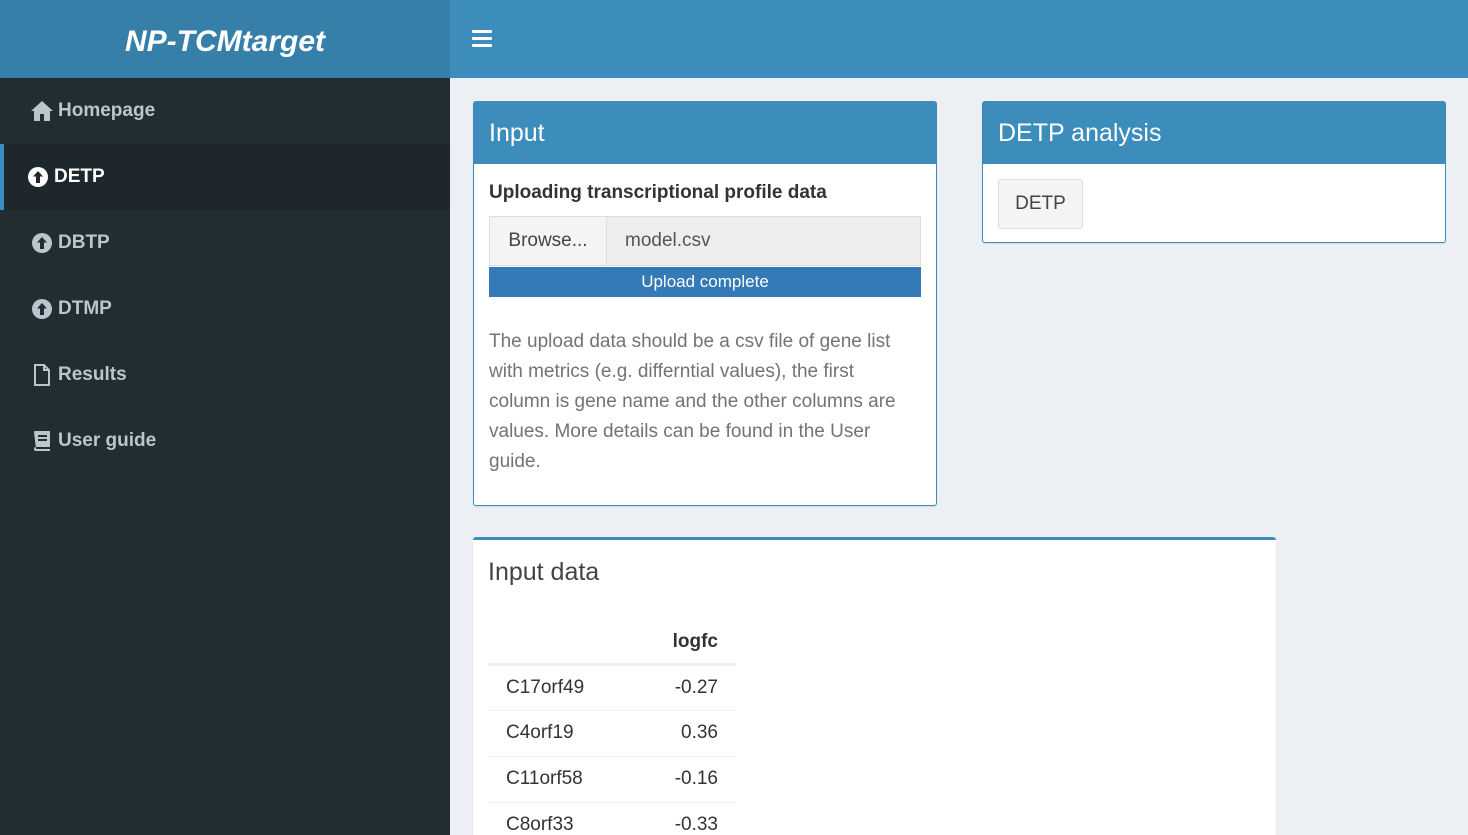 This screenshot has height=835, width=1468. I want to click on column-header-gene, so click(563, 644).